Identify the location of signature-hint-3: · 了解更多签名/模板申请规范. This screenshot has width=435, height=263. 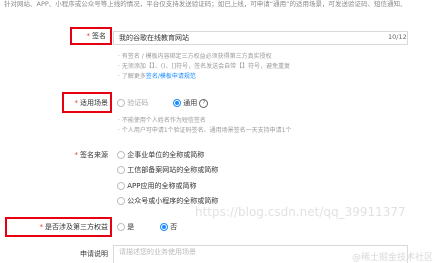
(157, 76).